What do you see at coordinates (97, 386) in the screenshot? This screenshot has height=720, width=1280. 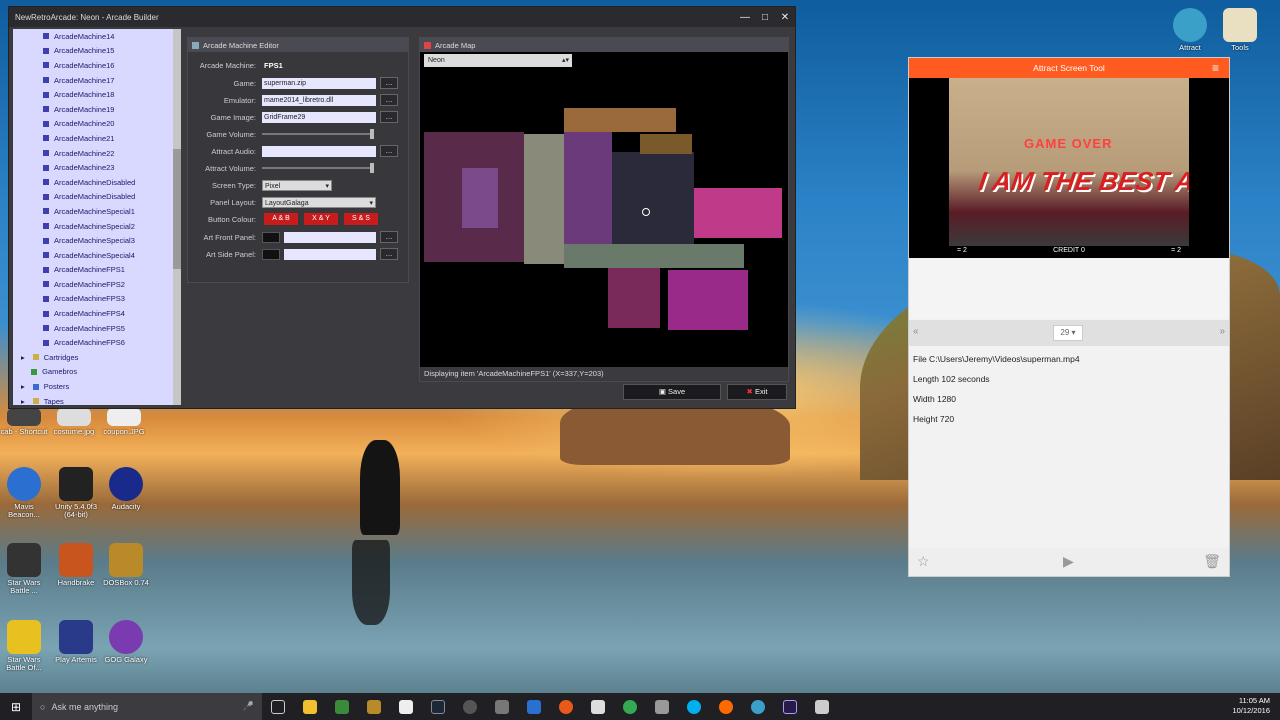 I see `tree-group: ▸ Posters` at bounding box center [97, 386].